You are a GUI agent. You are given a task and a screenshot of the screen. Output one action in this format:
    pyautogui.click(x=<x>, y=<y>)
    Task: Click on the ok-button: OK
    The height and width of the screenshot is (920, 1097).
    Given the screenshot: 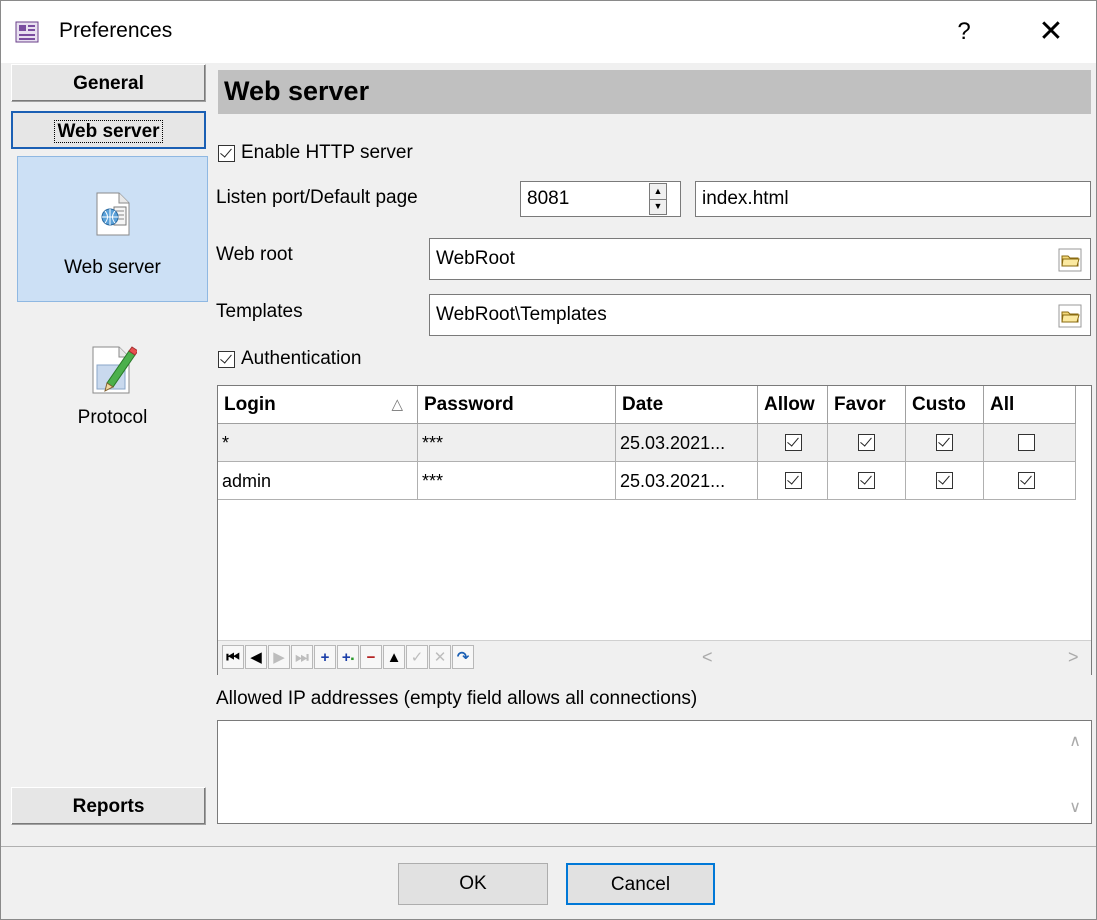 What is the action you would take?
    pyautogui.click(x=473, y=884)
    